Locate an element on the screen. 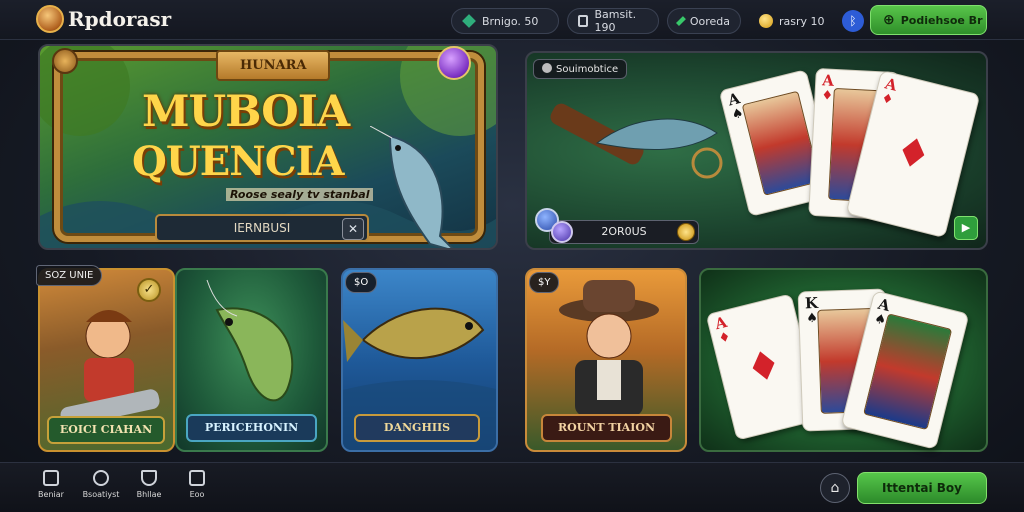 The height and width of the screenshot is (512, 1024). currency-pill-diamonds: Ooreda is located at coordinates (704, 21).